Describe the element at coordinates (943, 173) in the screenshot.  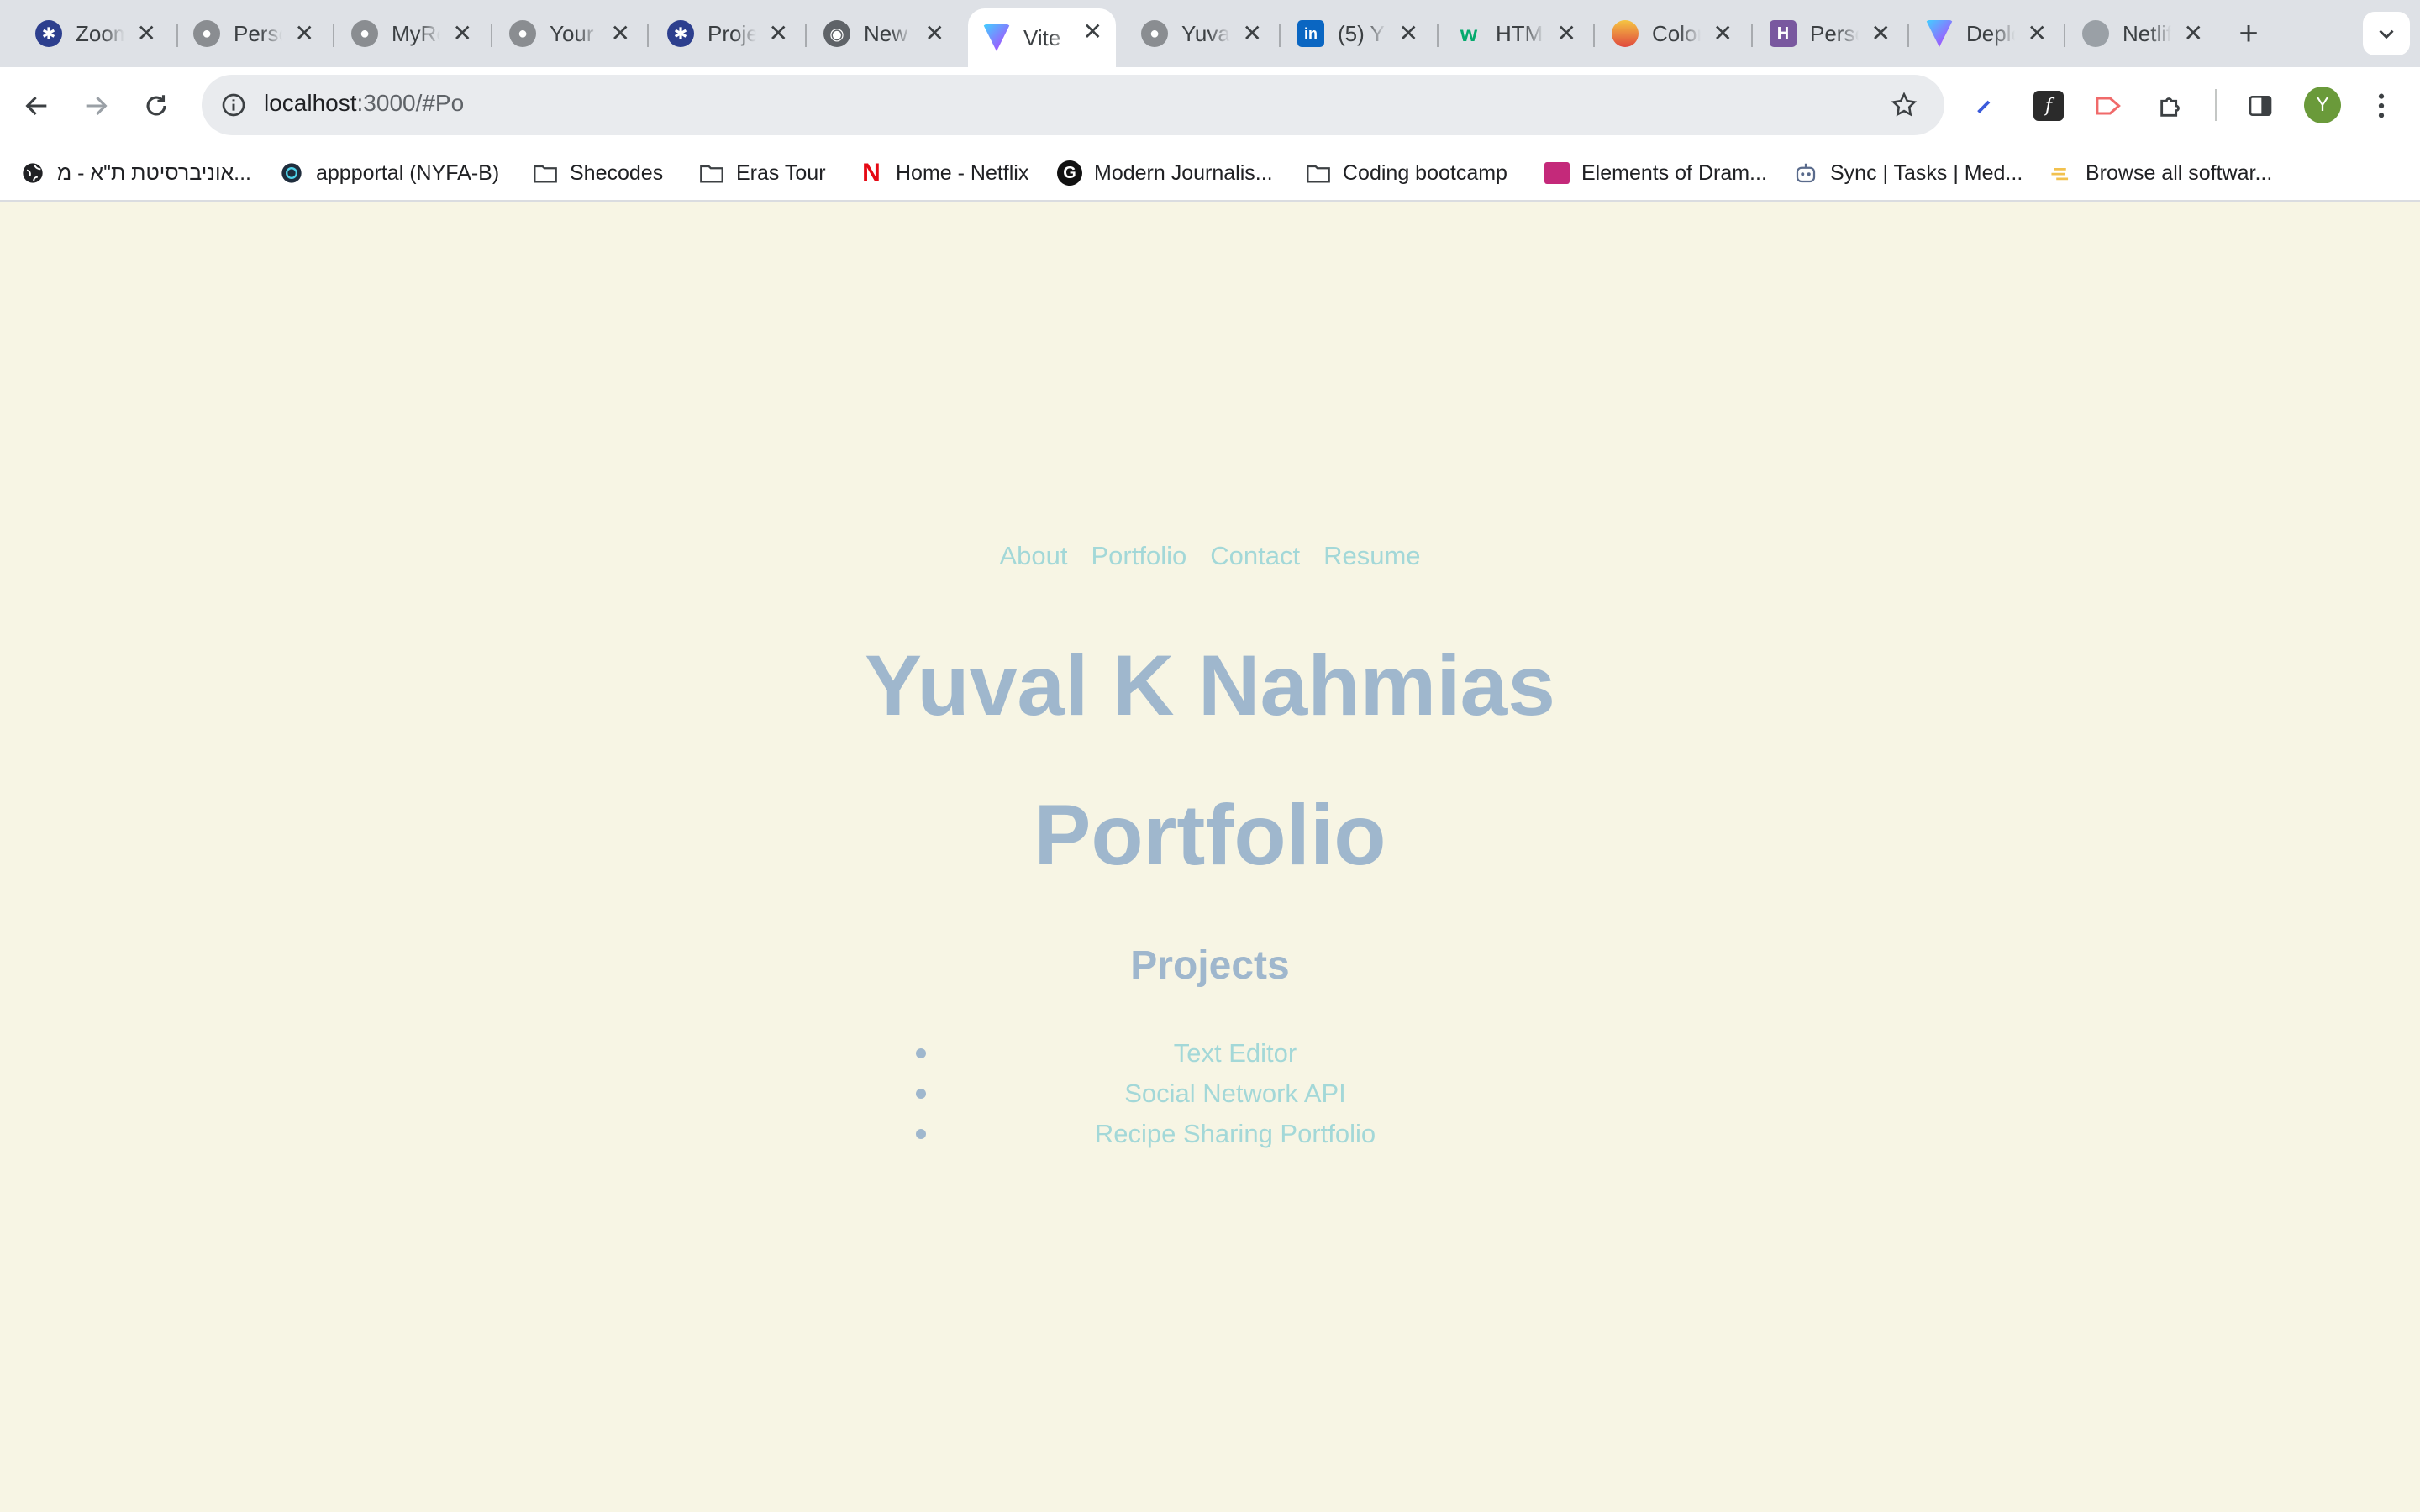
I see `bookmark-netflix: N Home - Netflix` at that location.